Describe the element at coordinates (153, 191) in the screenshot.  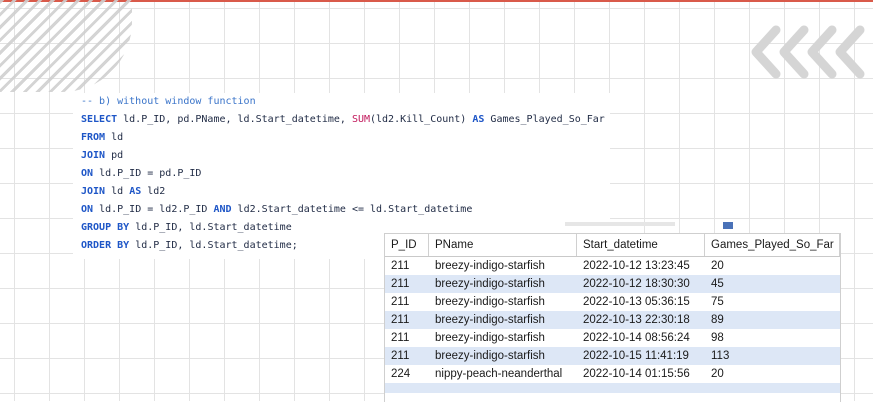
I see `code-text: ld2` at that location.